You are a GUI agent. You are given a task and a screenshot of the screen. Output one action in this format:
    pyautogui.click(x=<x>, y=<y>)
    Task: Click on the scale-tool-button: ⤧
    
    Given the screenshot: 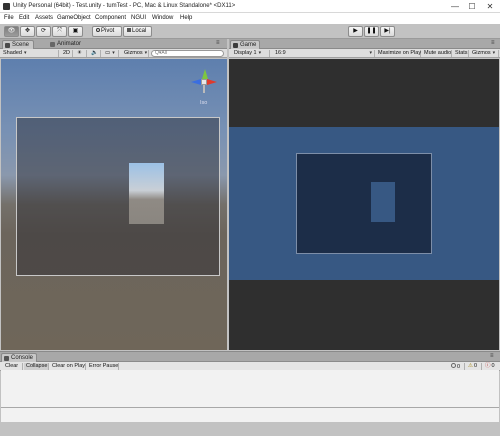 What is the action you would take?
    pyautogui.click(x=59, y=31)
    